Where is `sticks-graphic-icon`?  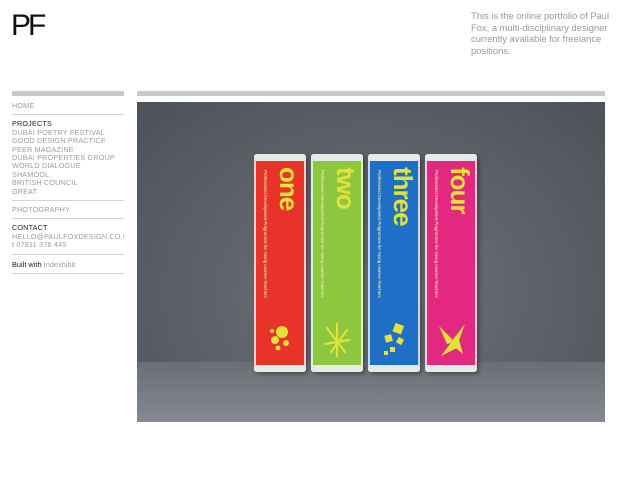
sticks-graphic-icon is located at coordinates (337, 340).